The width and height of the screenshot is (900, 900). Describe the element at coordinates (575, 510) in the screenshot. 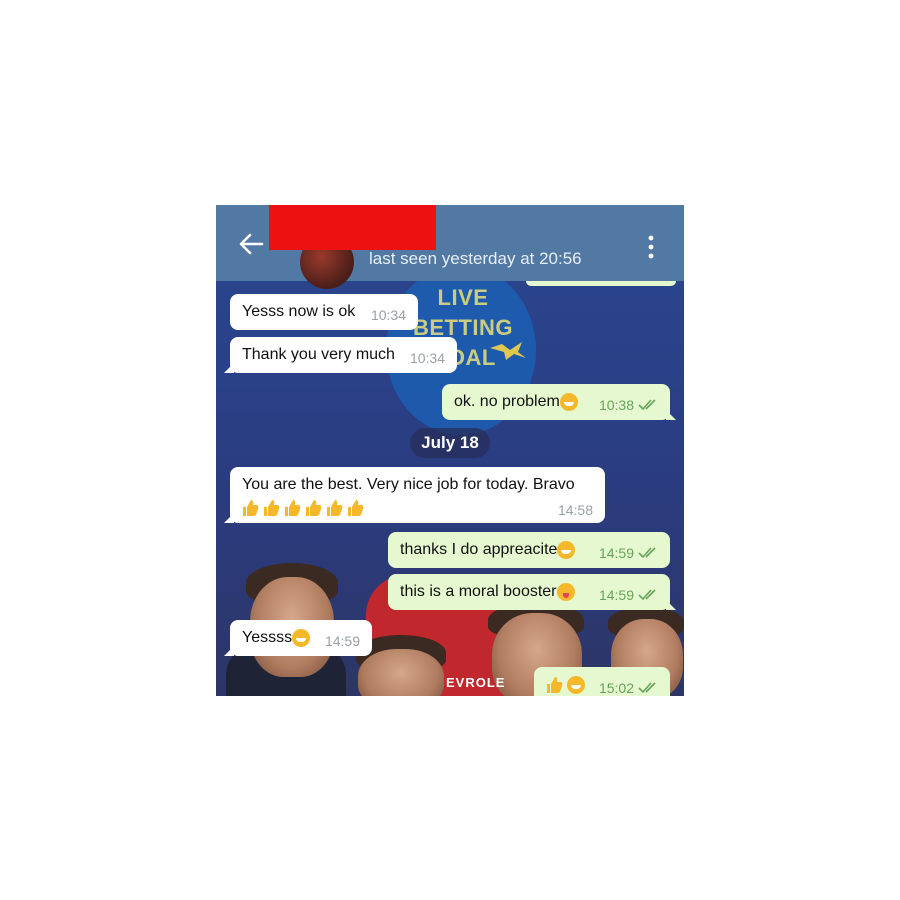

I see `message-time: 14:58` at that location.